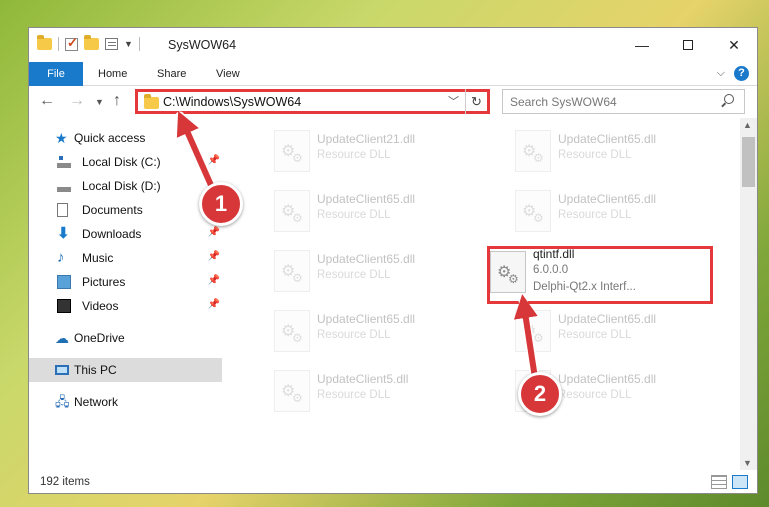 The height and width of the screenshot is (507, 769). Describe the element at coordinates (232, 102) in the screenshot. I see `address-path: C:\Windows\SysWOW64` at that location.